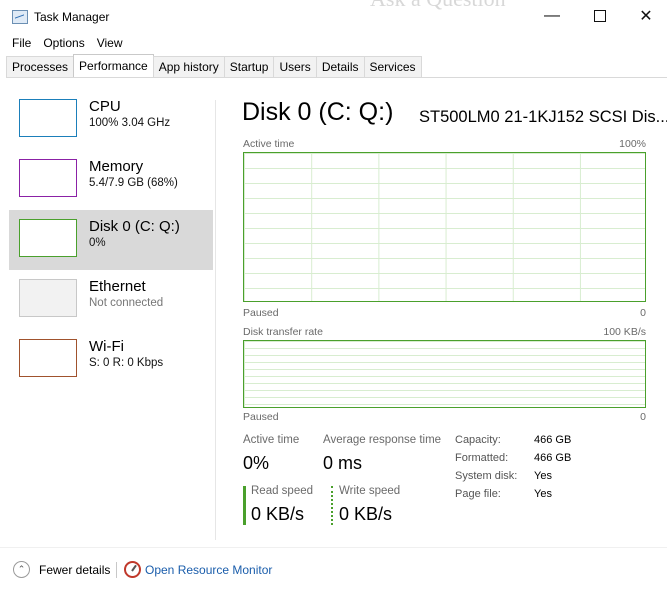  What do you see at coordinates (48, 298) in the screenshot?
I see `ethernet-mini-graph` at bounding box center [48, 298].